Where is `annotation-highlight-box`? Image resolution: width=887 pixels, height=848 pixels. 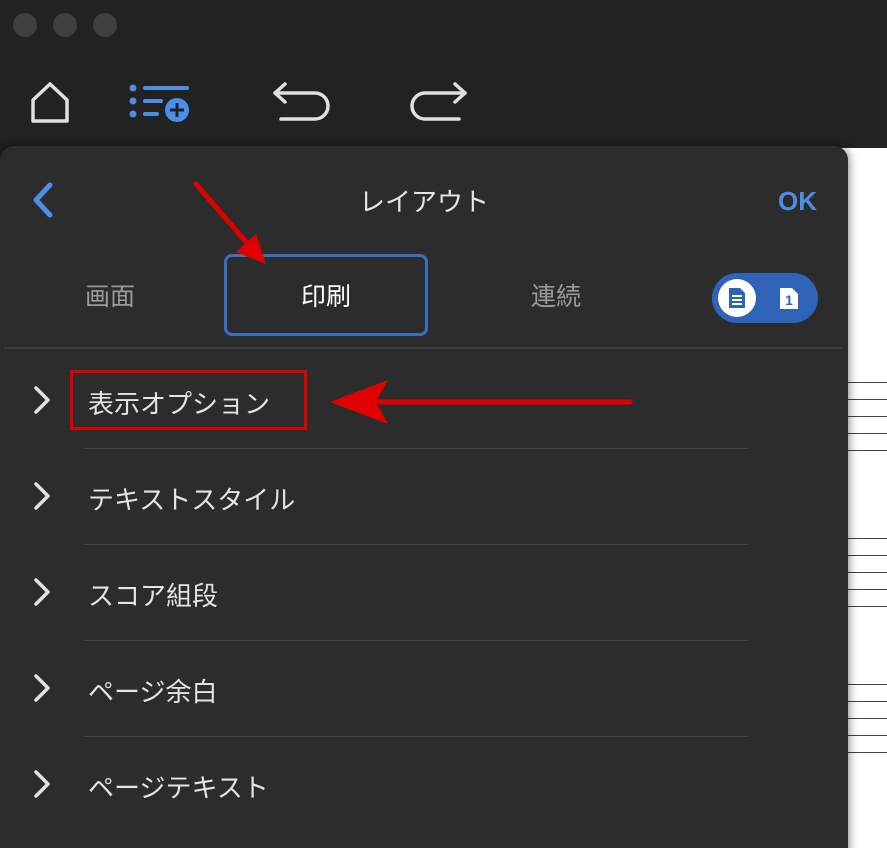 annotation-highlight-box is located at coordinates (188, 400).